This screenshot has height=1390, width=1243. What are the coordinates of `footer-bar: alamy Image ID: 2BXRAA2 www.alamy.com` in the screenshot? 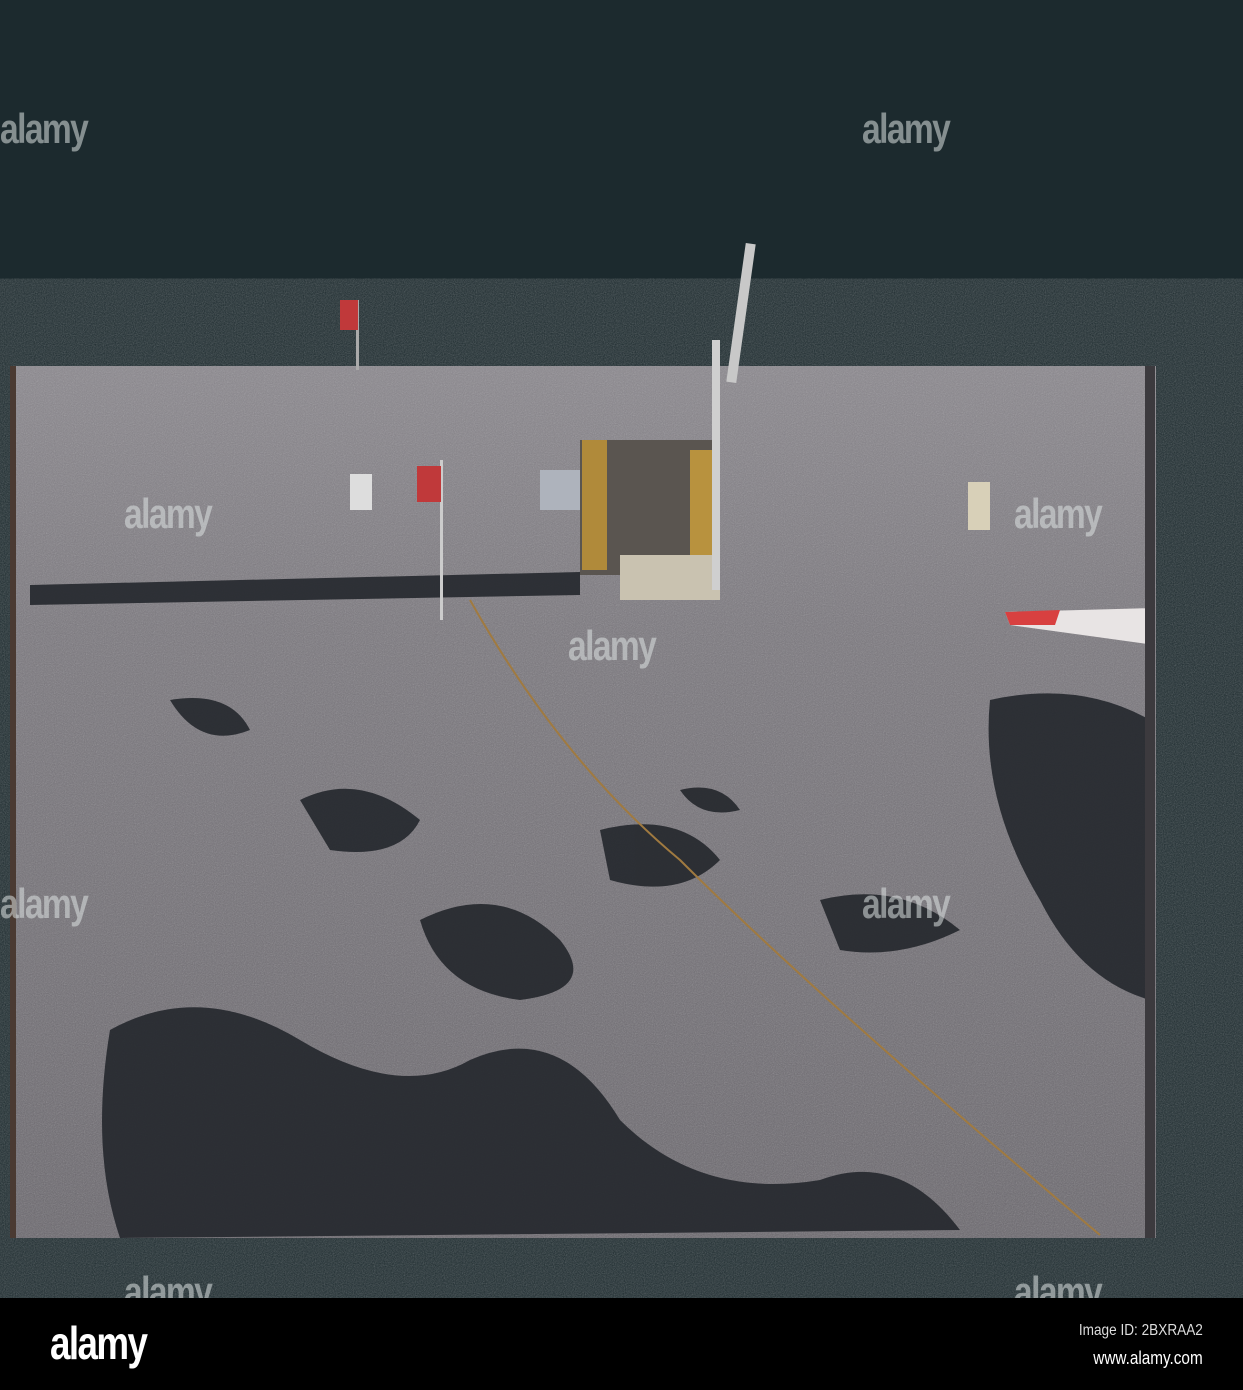 It's located at (621, 1344).